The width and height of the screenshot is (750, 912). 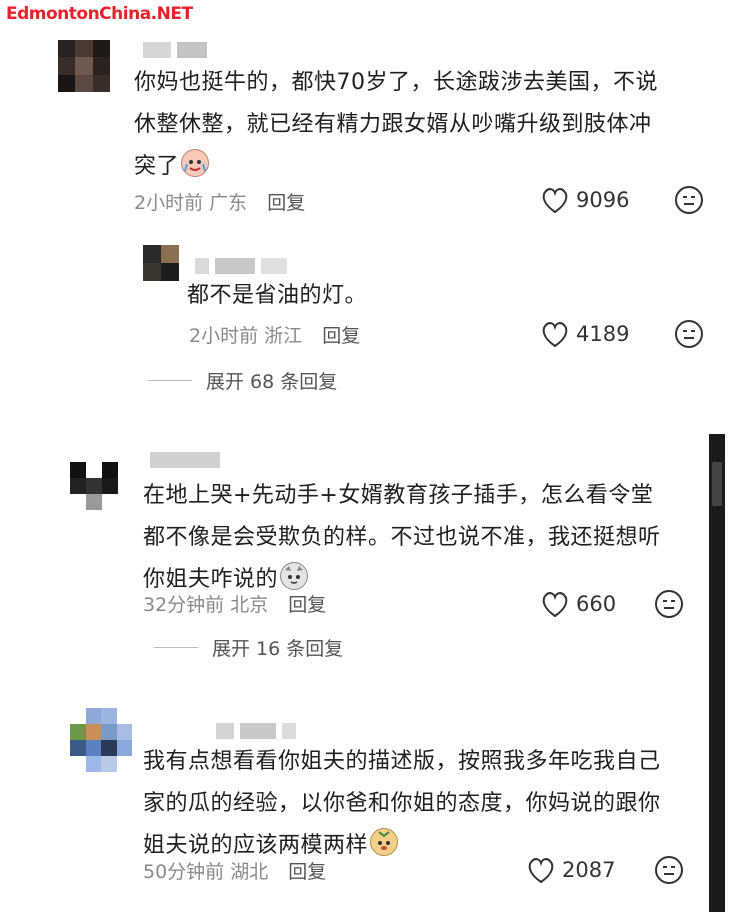 I want to click on like-button: 2087, so click(x=570, y=870).